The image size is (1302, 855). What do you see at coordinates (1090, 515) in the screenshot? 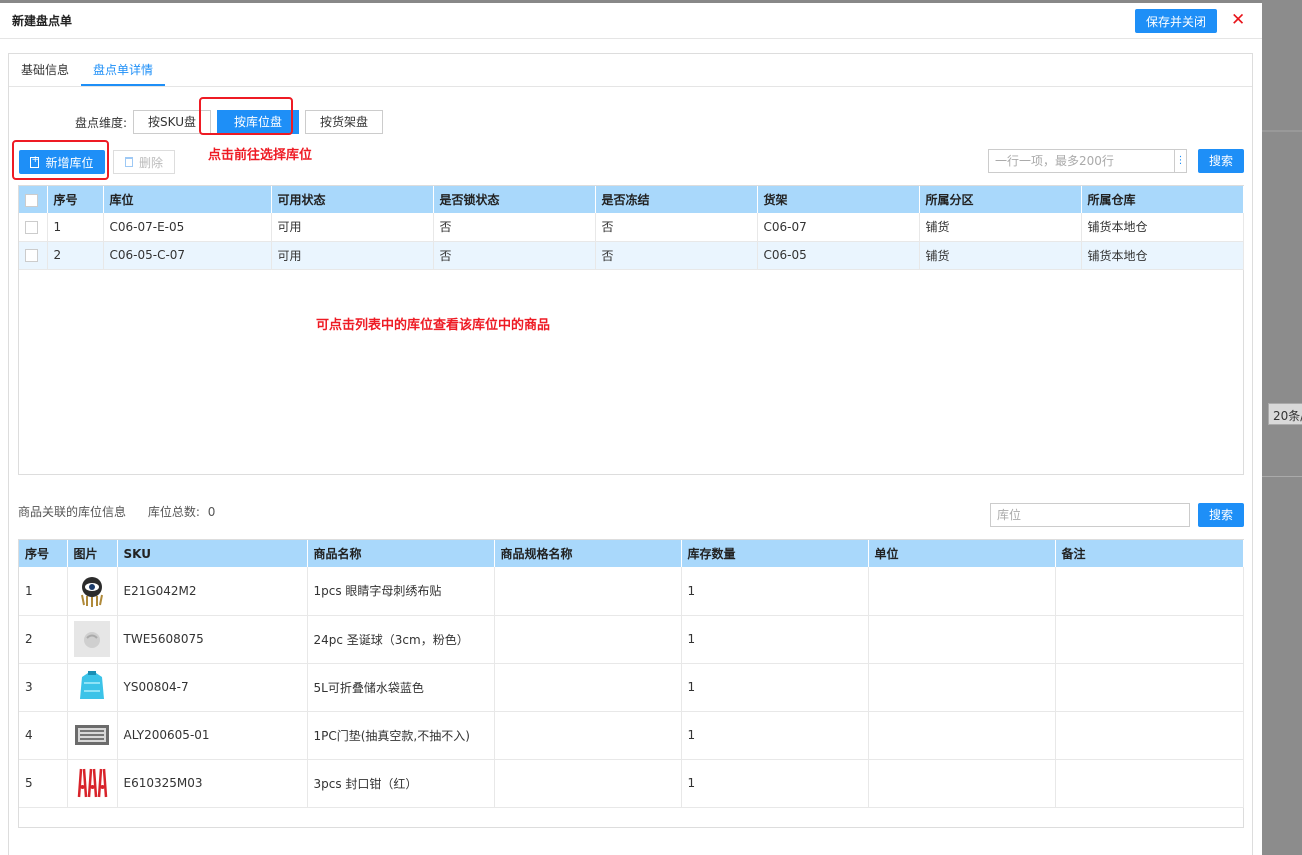
I see `product-location-search-input: 库位` at bounding box center [1090, 515].